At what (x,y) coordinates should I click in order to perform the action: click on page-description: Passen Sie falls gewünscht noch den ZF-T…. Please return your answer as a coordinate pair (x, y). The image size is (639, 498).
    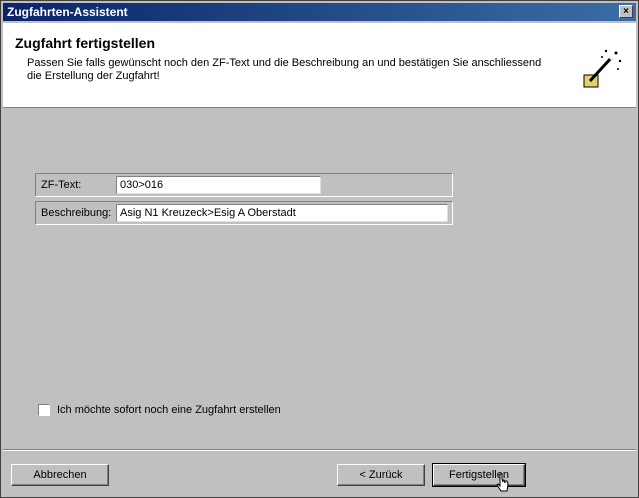
    Looking at the image, I should click on (284, 69).